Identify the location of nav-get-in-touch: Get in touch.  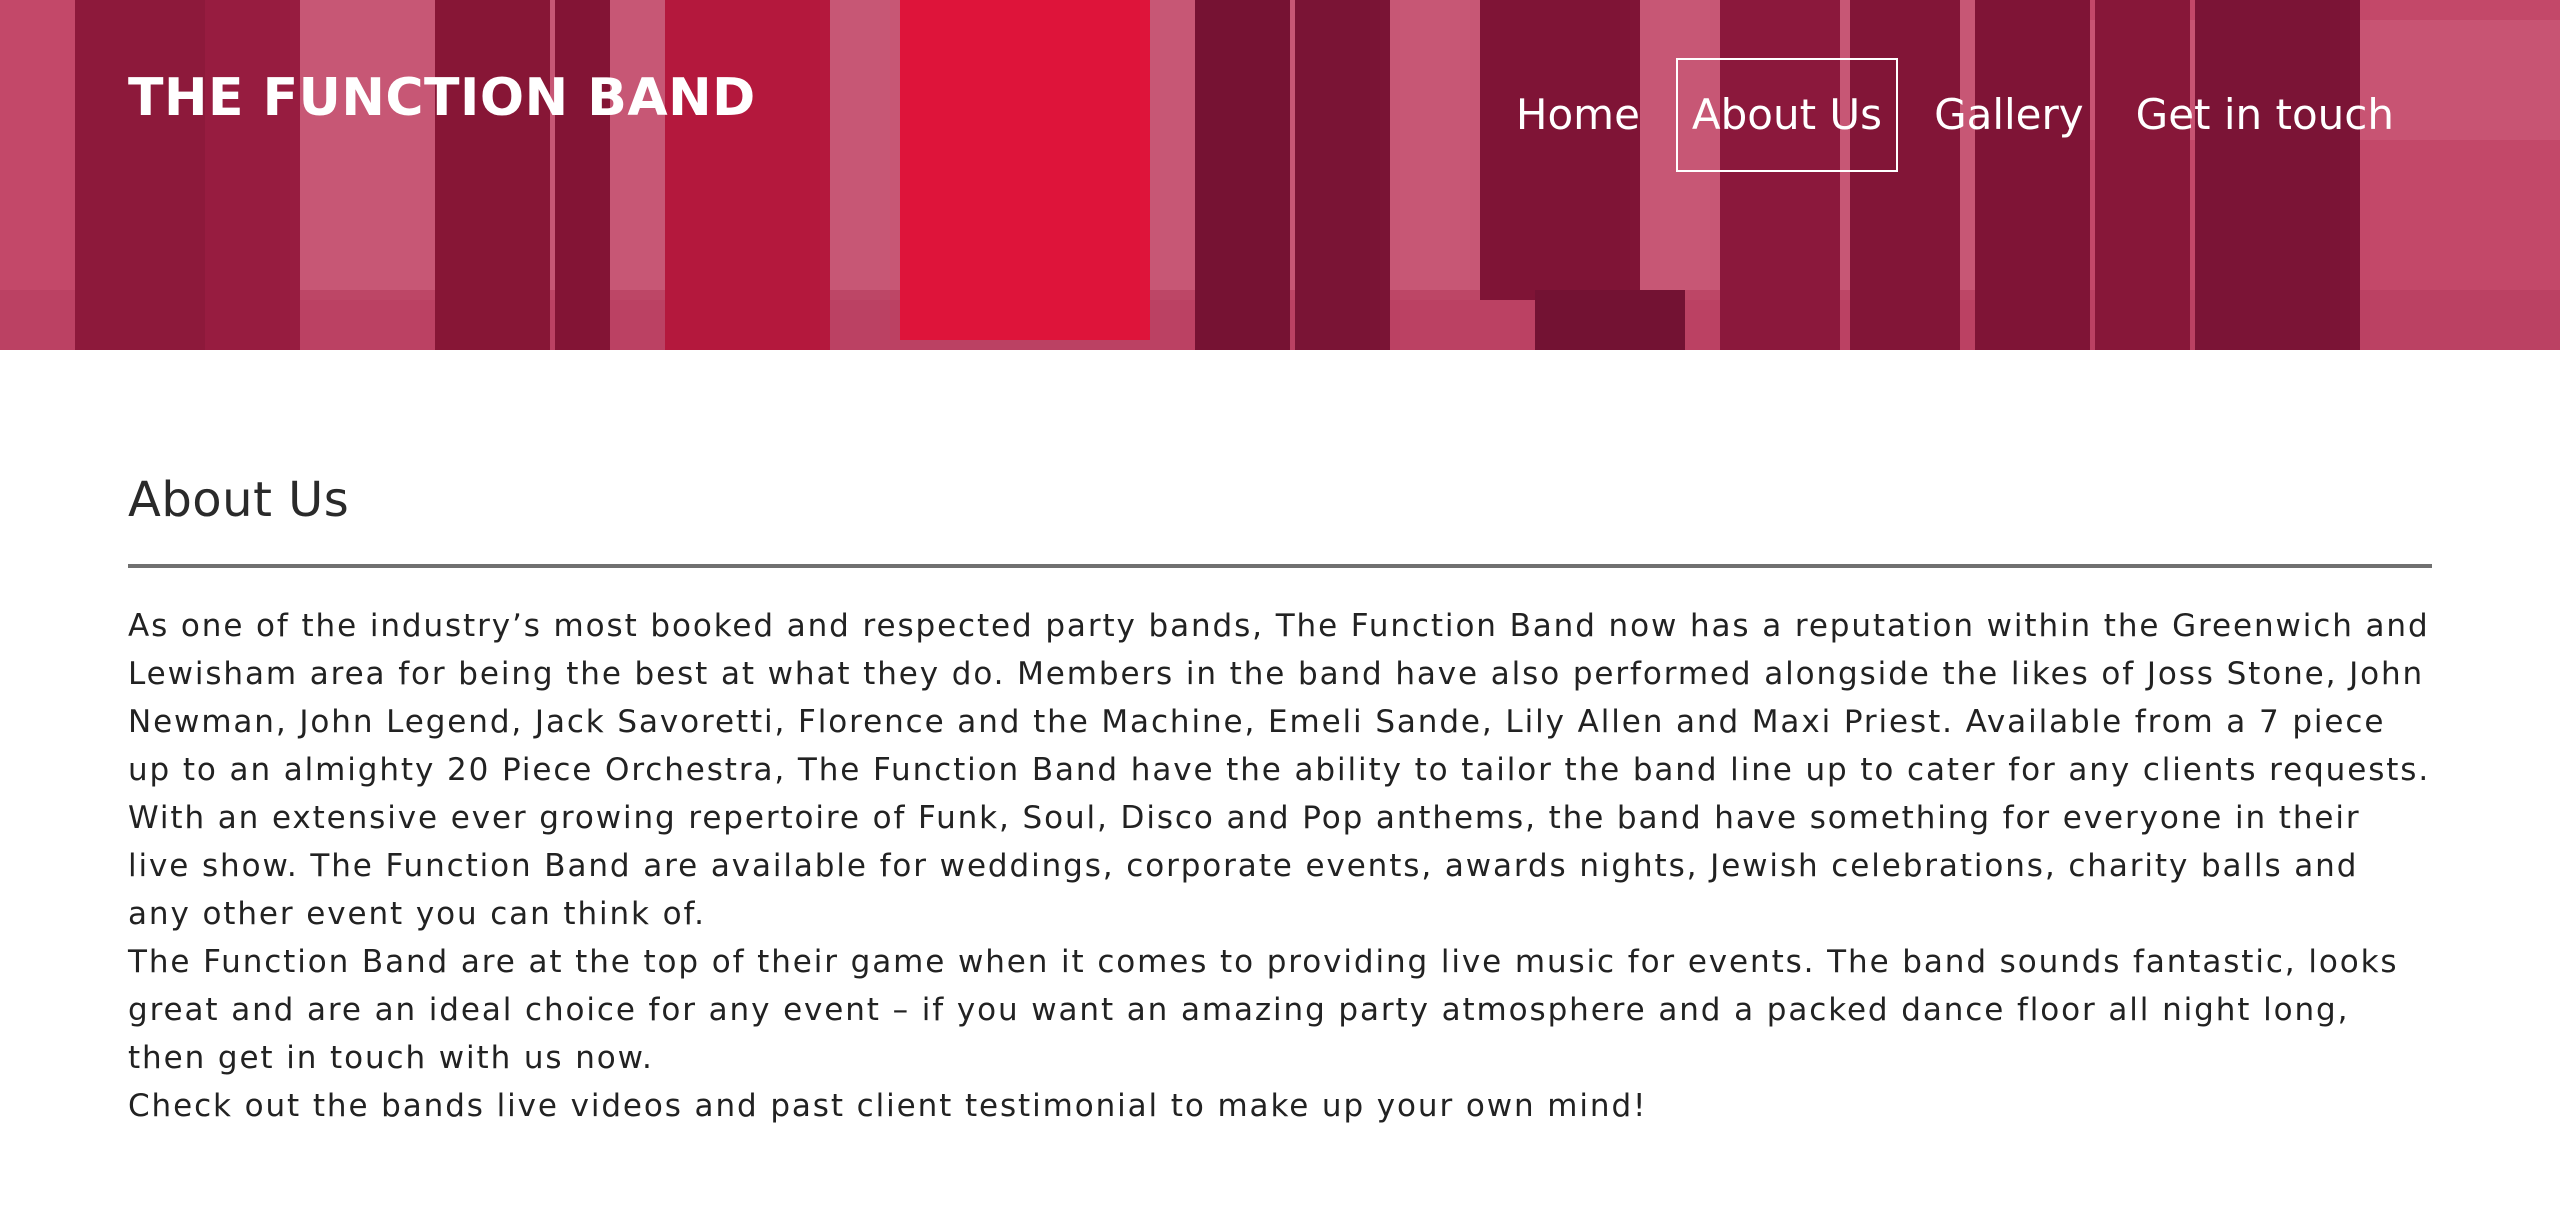
(2265, 115).